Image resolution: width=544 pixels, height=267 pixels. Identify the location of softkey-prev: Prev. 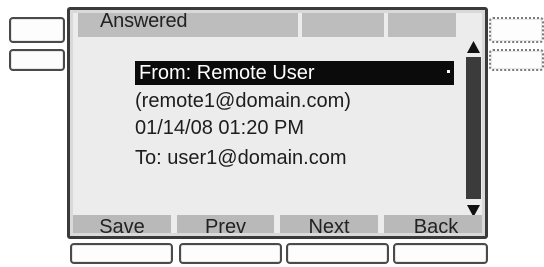
(225, 224).